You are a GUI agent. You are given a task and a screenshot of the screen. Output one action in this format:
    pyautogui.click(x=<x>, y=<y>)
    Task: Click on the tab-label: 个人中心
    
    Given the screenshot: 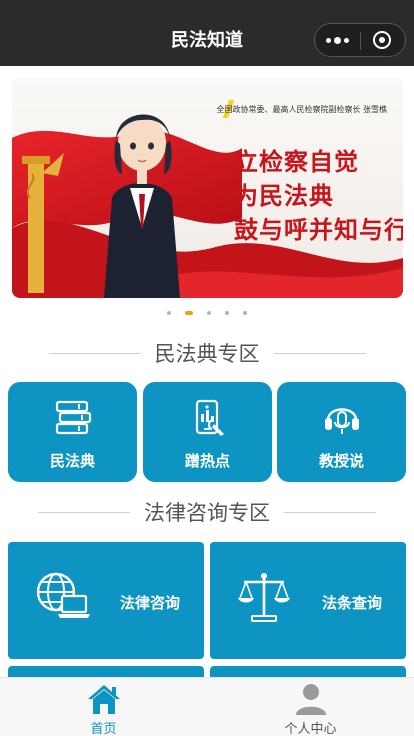 What is the action you would take?
    pyautogui.click(x=310, y=729)
    